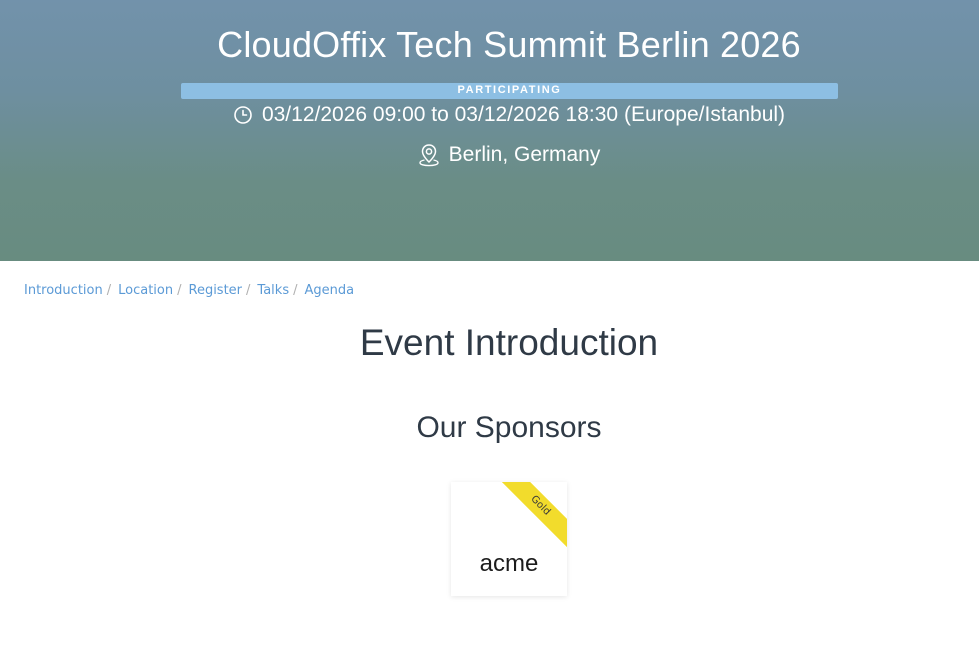  Describe the element at coordinates (531, 516) in the screenshot. I see `sponsor-level-ribbon: Gold` at that location.